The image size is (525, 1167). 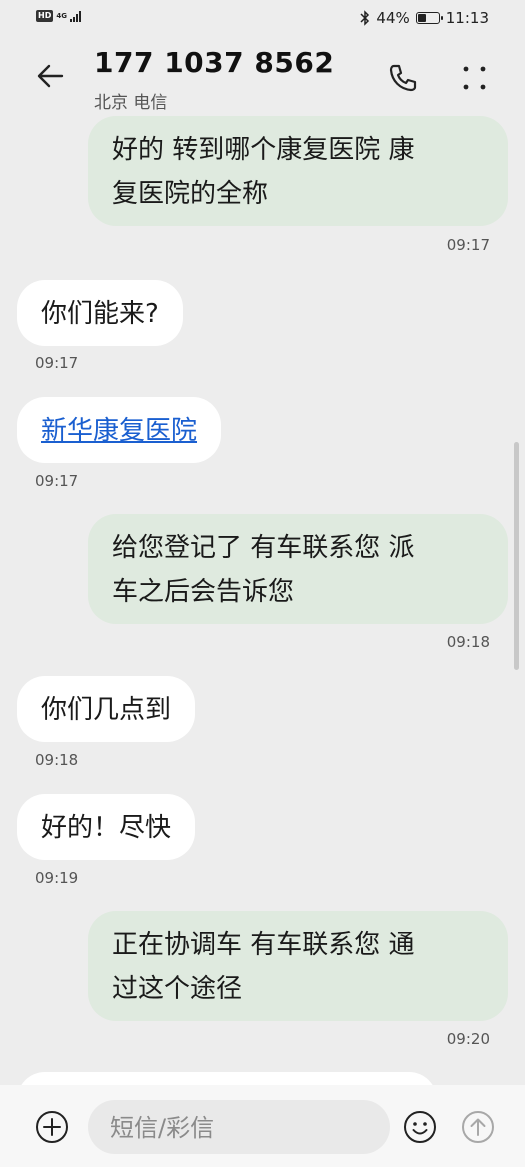 I want to click on message-line: 你们几点到, so click(x=106, y=710).